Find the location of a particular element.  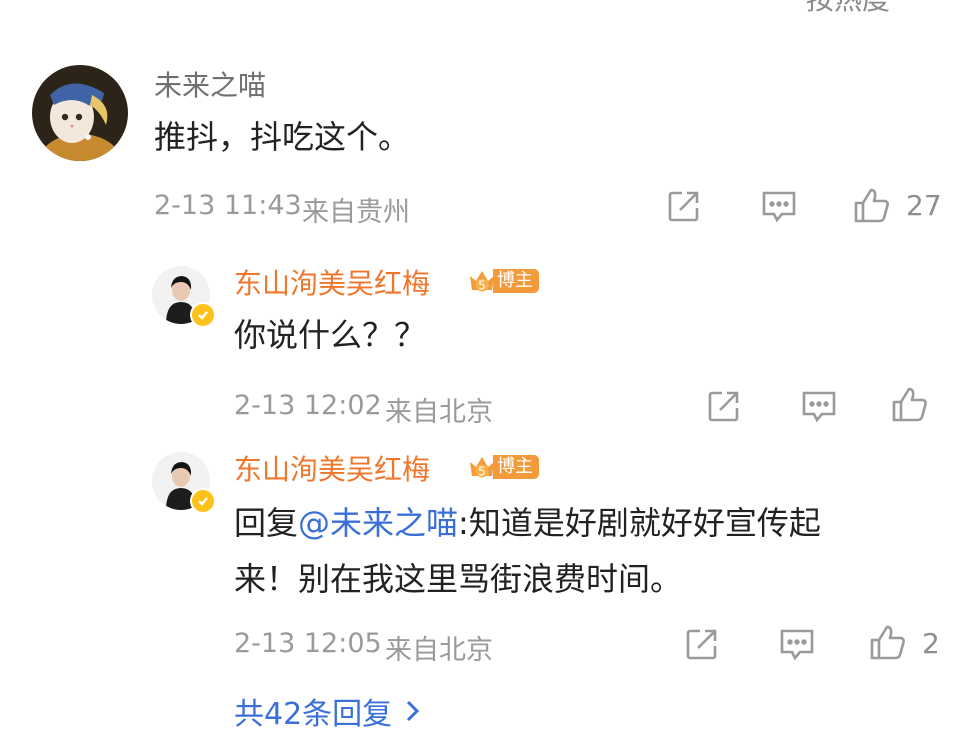

reply-timestamp: 2-13 12:05 is located at coordinates (308, 643).